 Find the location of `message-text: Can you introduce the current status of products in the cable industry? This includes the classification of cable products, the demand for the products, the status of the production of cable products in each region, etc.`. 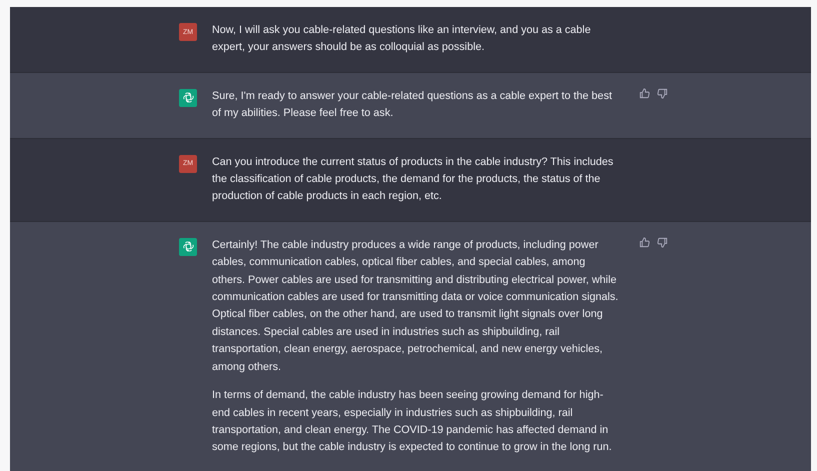

message-text: Can you introduce the current status of products in the cable industry? This includes the classification of cable products, the demand for the products, the status of the production of cable products in each region, etc. is located at coordinates (413, 179).